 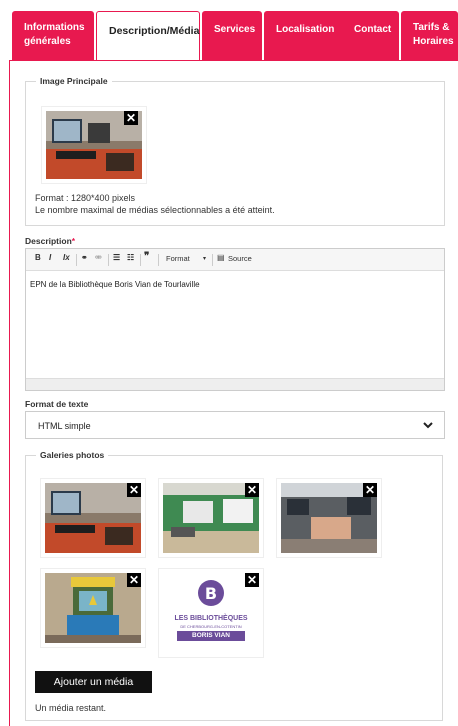 I want to click on unlink-icon: ⚮, so click(x=98, y=257).